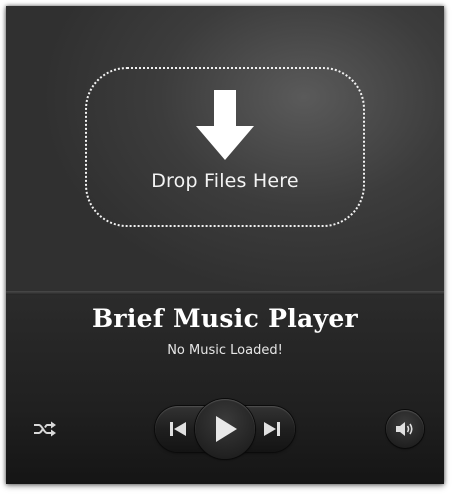 This screenshot has width=454, height=494. I want to click on play-button, so click(225, 429).